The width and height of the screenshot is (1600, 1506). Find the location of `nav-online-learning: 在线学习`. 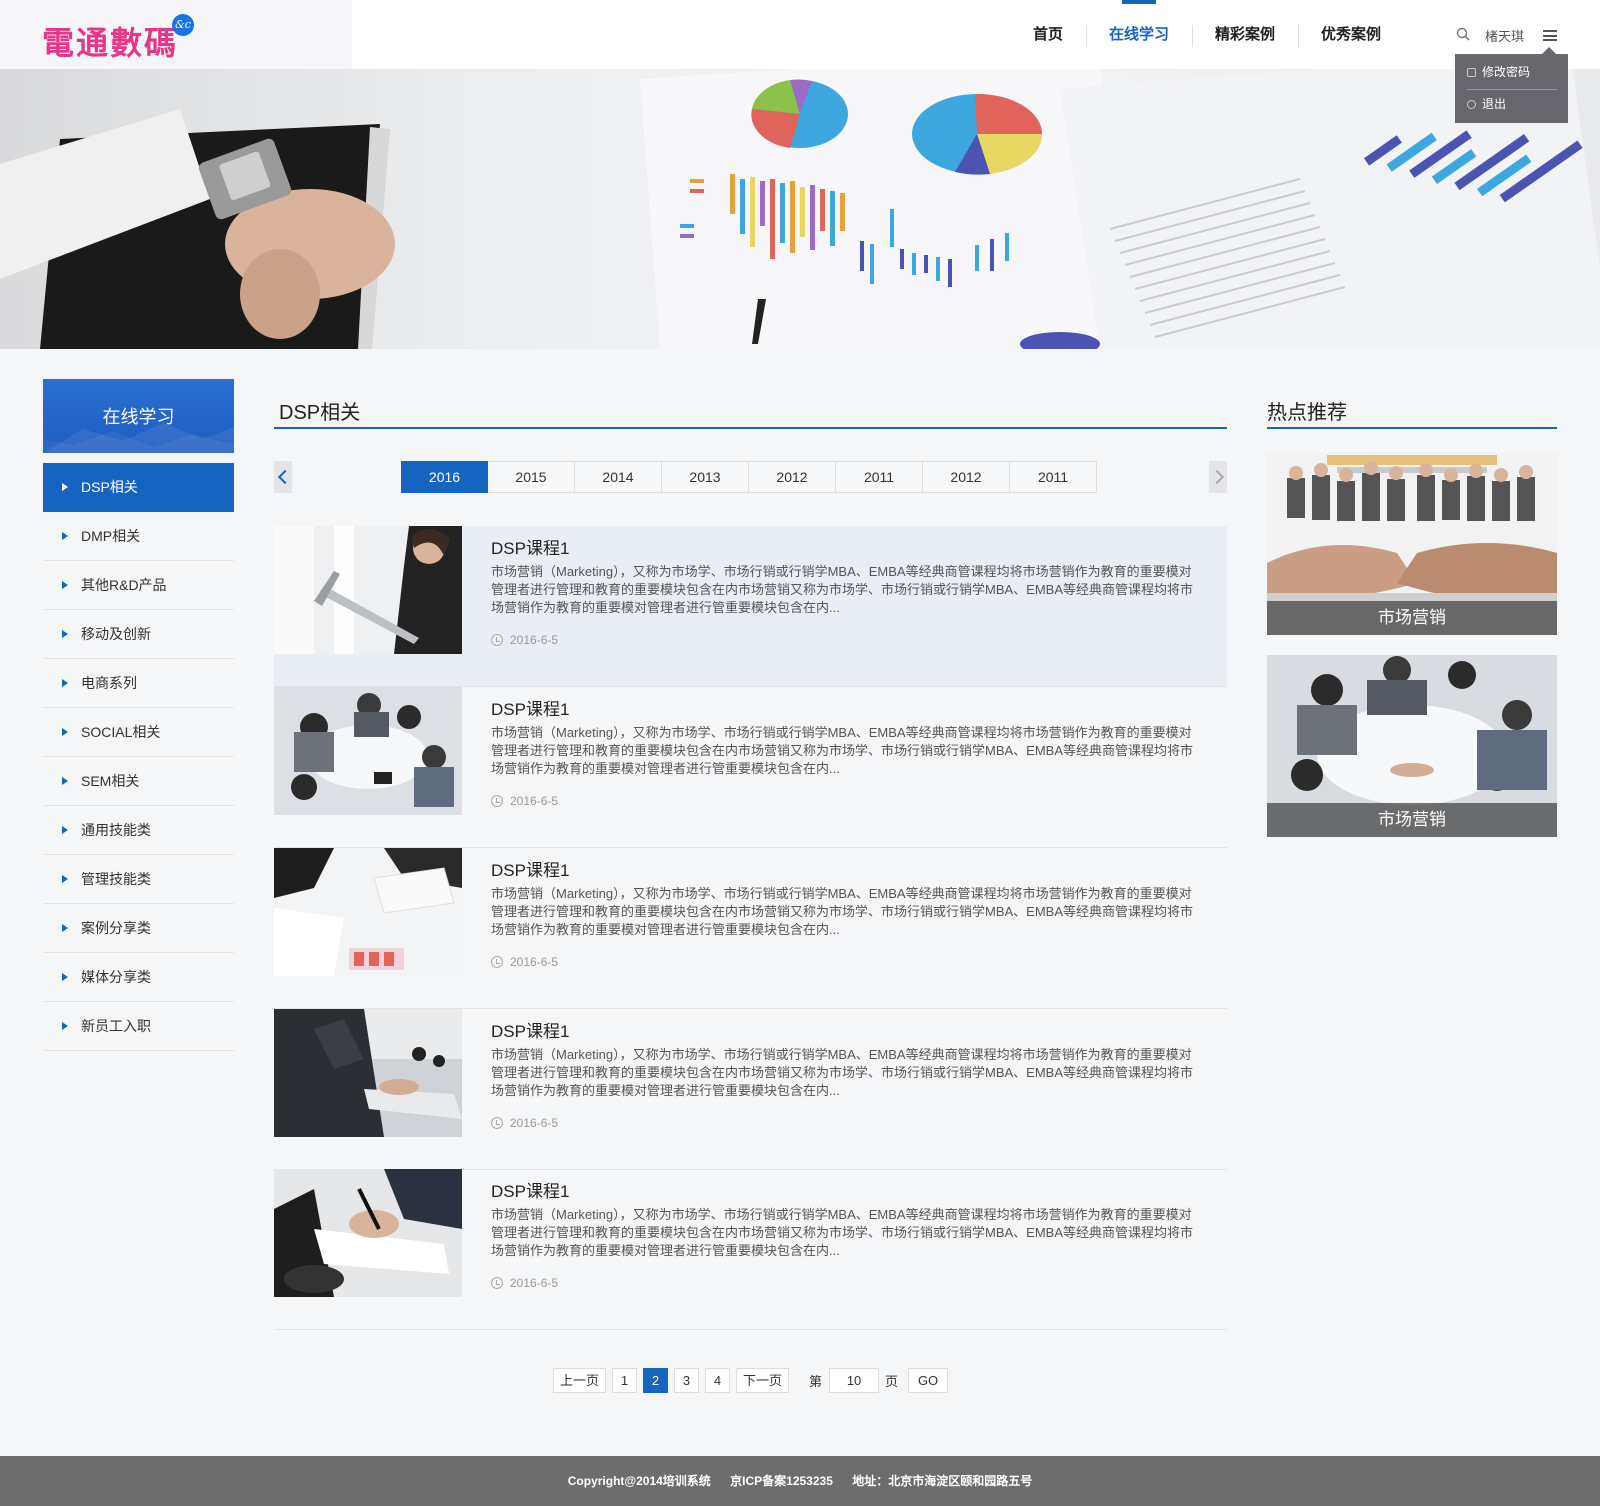

nav-online-learning: 在线学习 is located at coordinates (1139, 34).